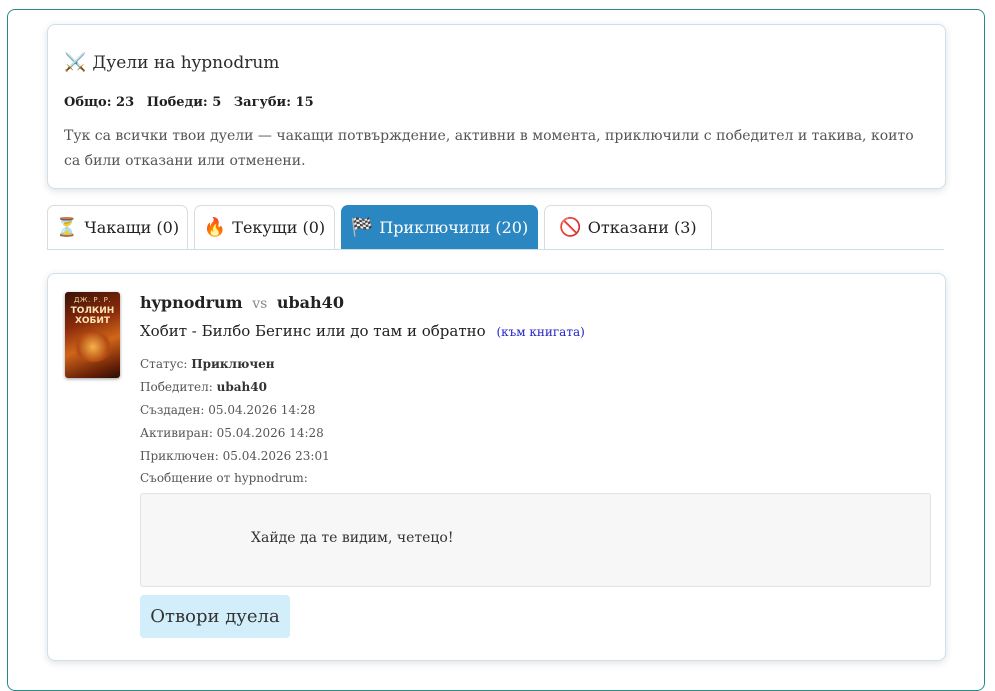  I want to click on versus-label: vs, so click(260, 304).